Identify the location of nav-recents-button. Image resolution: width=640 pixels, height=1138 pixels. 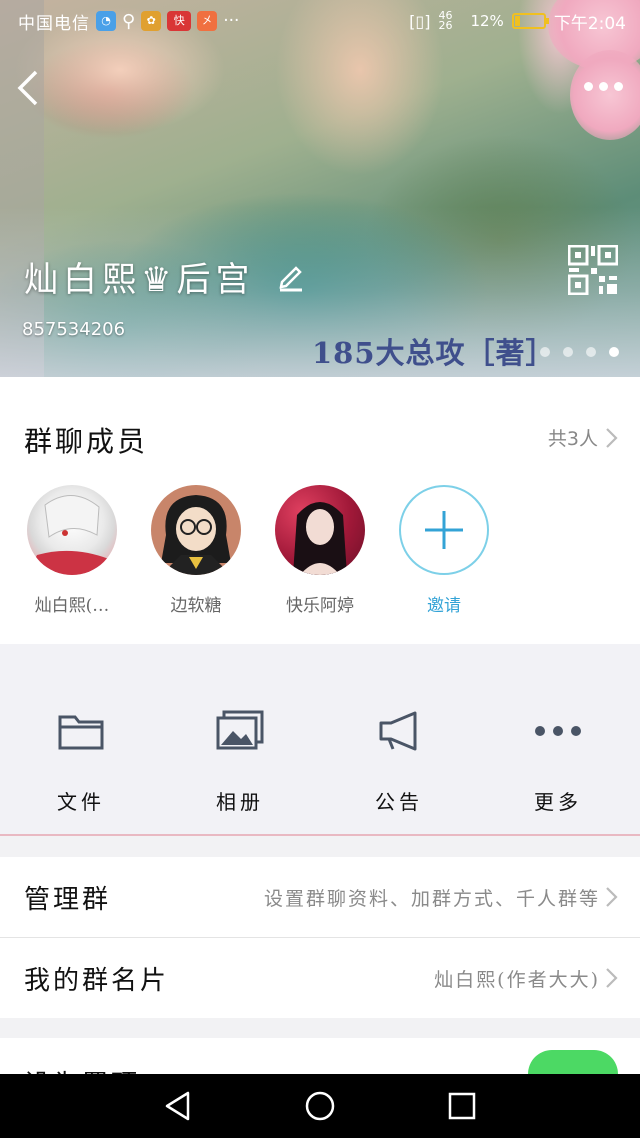
(462, 1106).